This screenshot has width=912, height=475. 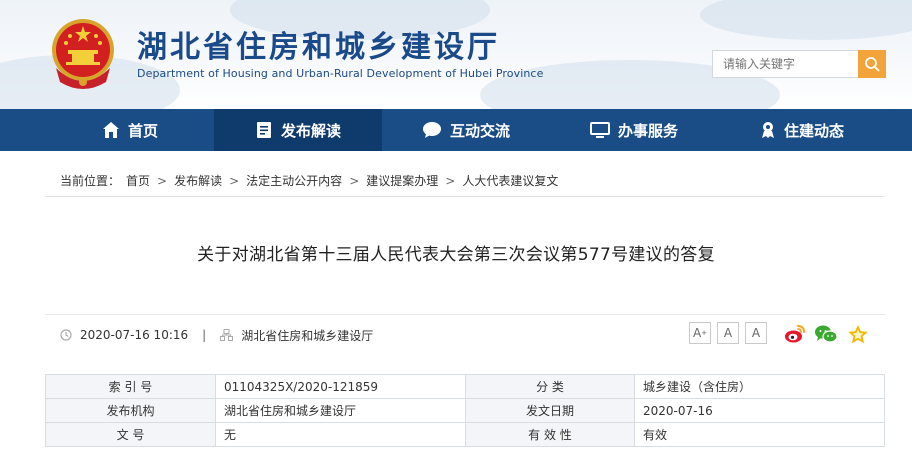 I want to click on nav-item-news: 住建动态, so click(x=802, y=130).